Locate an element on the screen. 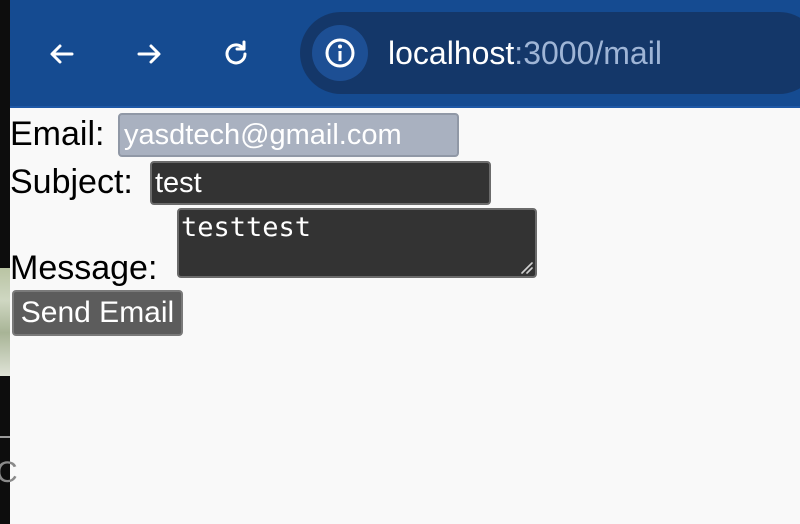 The height and width of the screenshot is (524, 800). message-text: testtest is located at coordinates (246, 227).